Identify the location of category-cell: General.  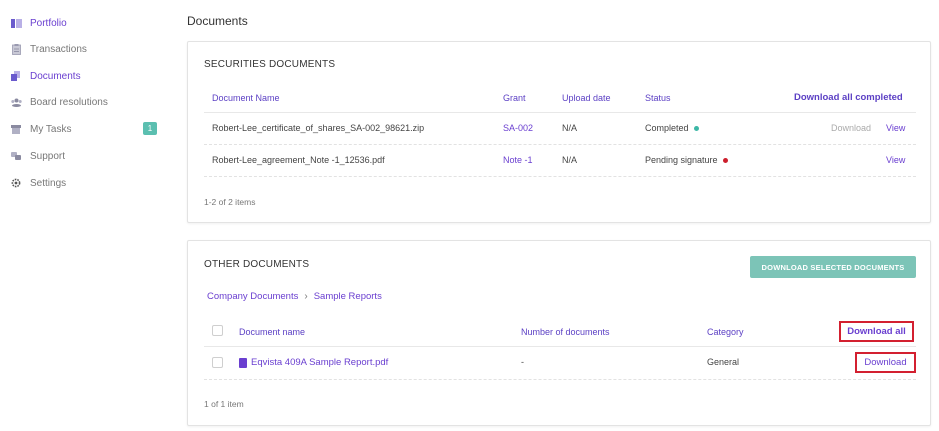
(723, 362).